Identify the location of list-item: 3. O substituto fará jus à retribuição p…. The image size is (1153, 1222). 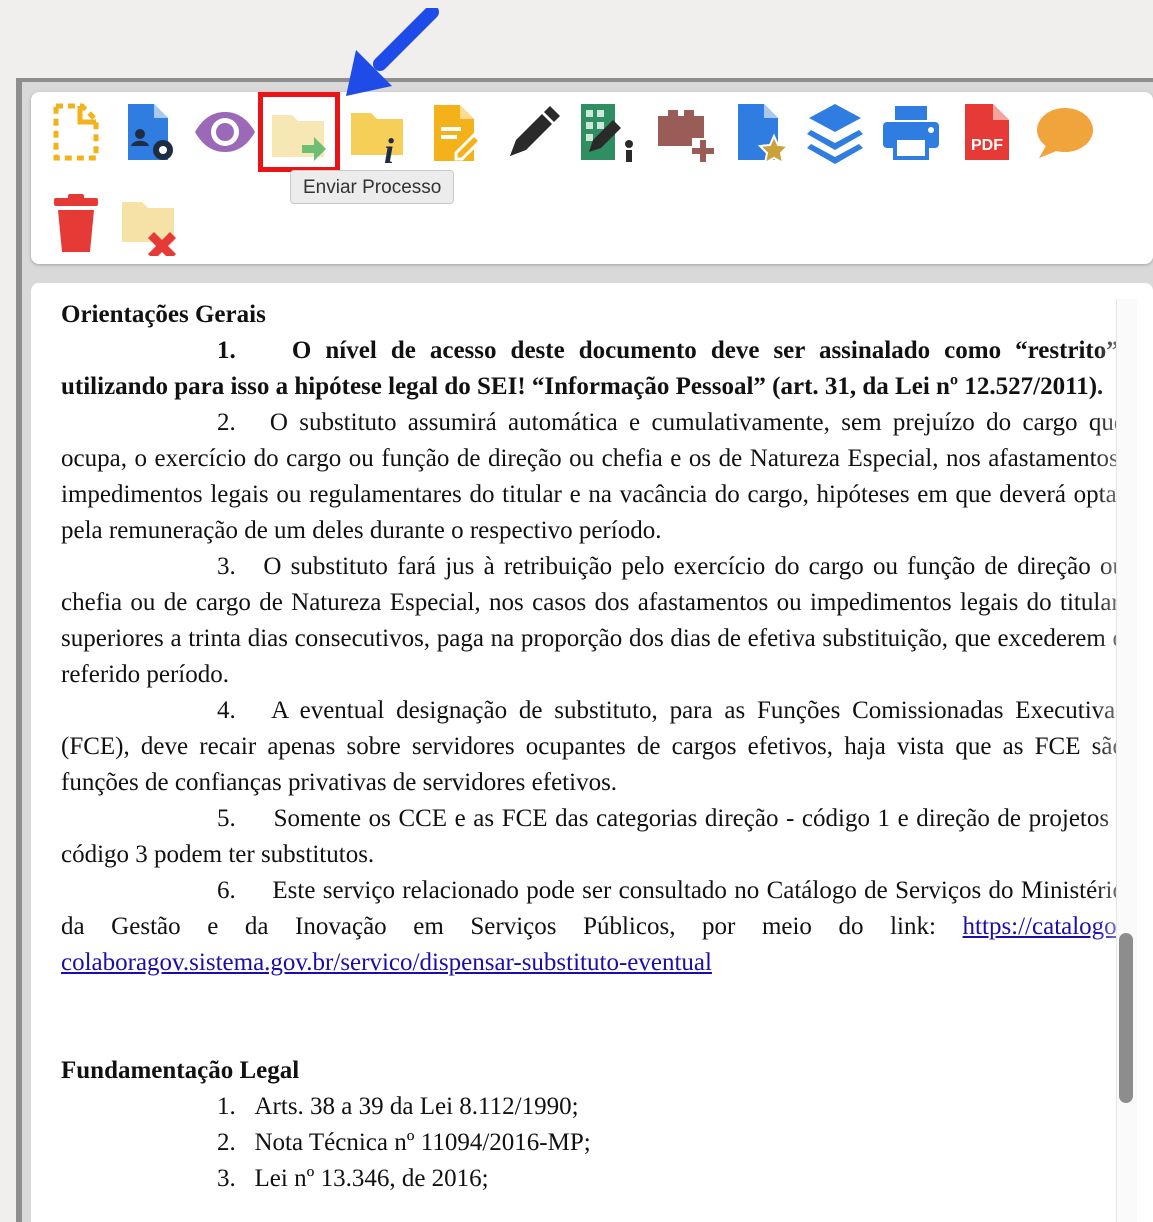
(593, 621).